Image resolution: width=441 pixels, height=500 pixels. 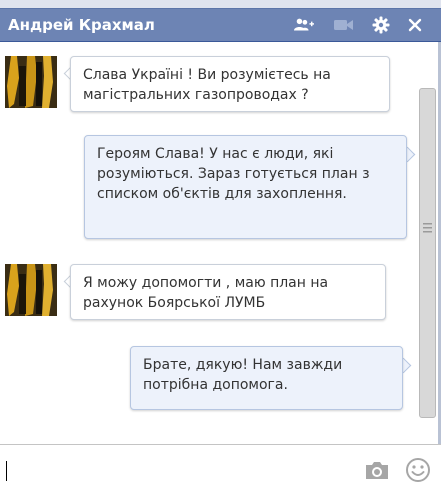 What do you see at coordinates (344, 25) in the screenshot?
I see `video-camera-icon` at bounding box center [344, 25].